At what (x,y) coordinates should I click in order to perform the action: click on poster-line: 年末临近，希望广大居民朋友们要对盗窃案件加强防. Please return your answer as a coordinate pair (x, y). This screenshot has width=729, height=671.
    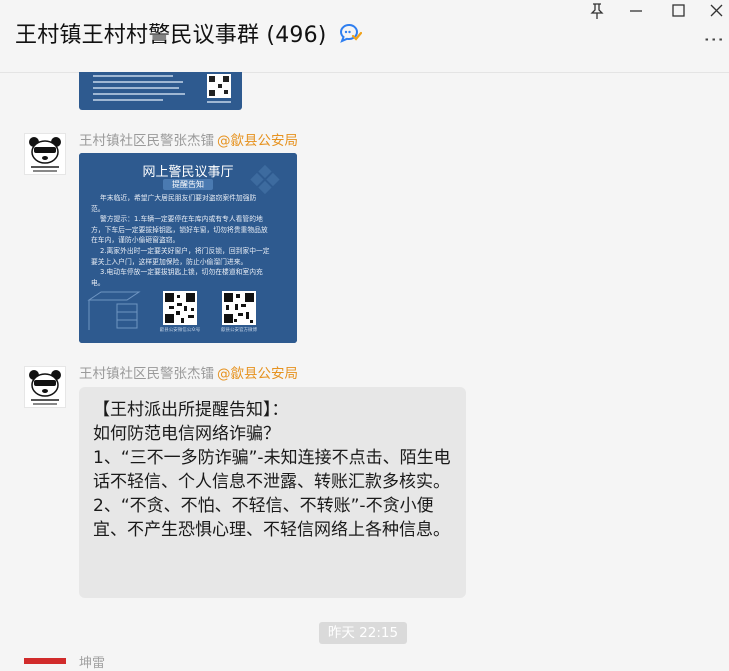
    Looking at the image, I should click on (178, 198).